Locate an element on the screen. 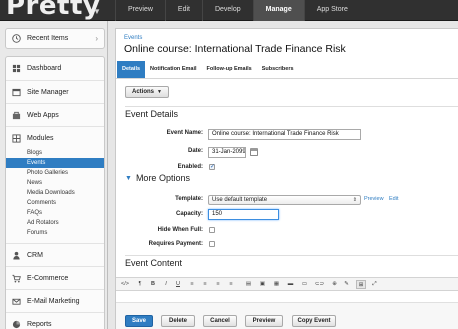 The image size is (458, 329). subitem-comments: Comments is located at coordinates (55, 203).